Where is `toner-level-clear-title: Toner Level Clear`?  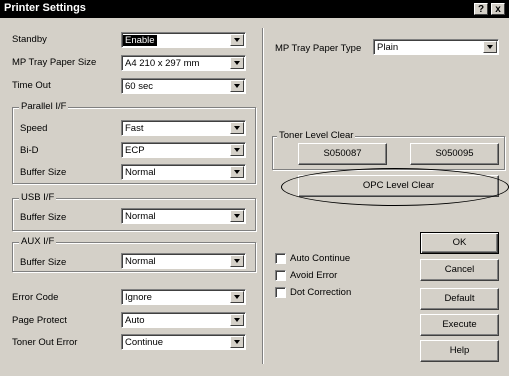
toner-level-clear-title: Toner Level Clear is located at coordinates (316, 135).